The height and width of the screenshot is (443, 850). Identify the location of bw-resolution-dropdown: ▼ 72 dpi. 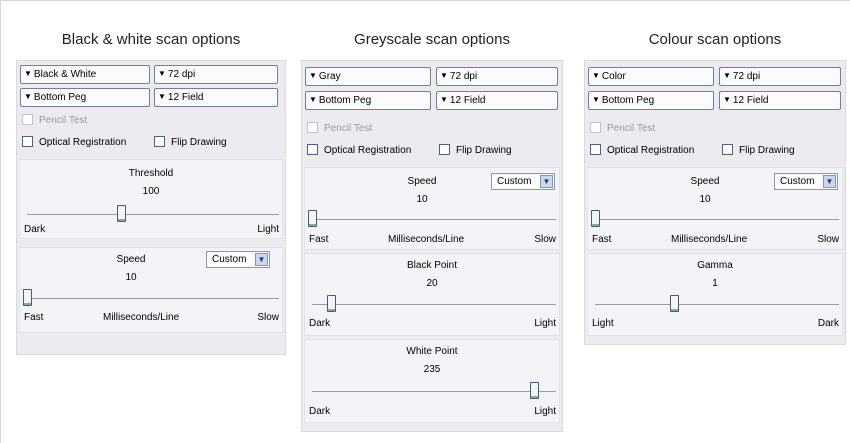
(216, 74).